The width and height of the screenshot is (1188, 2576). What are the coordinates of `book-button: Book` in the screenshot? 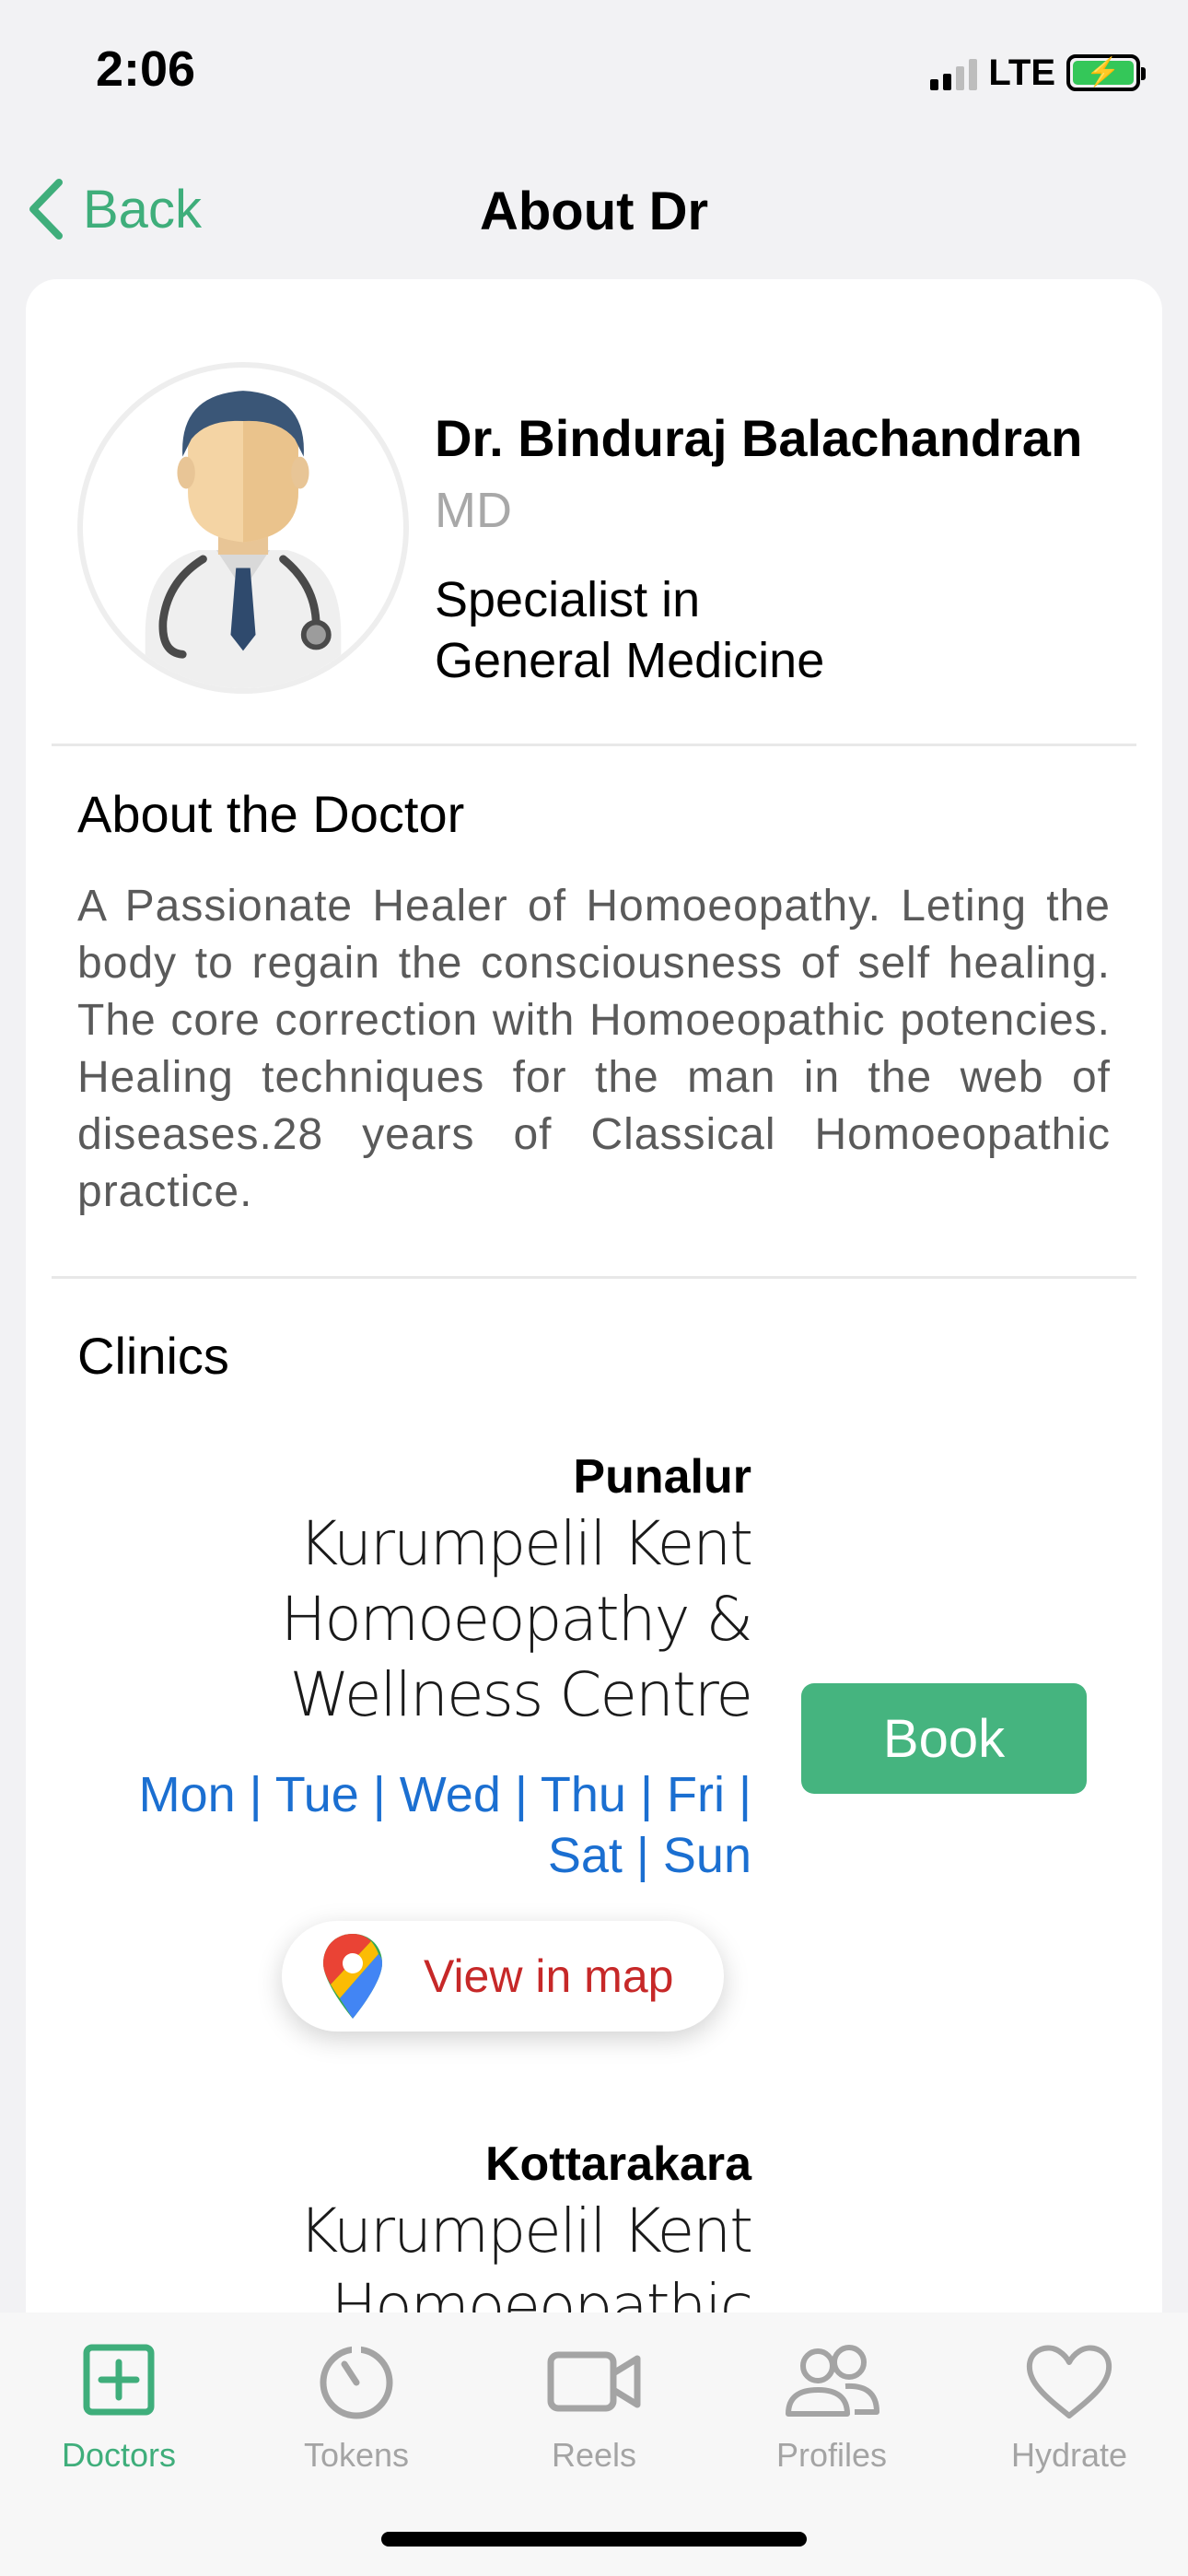 It's located at (944, 1738).